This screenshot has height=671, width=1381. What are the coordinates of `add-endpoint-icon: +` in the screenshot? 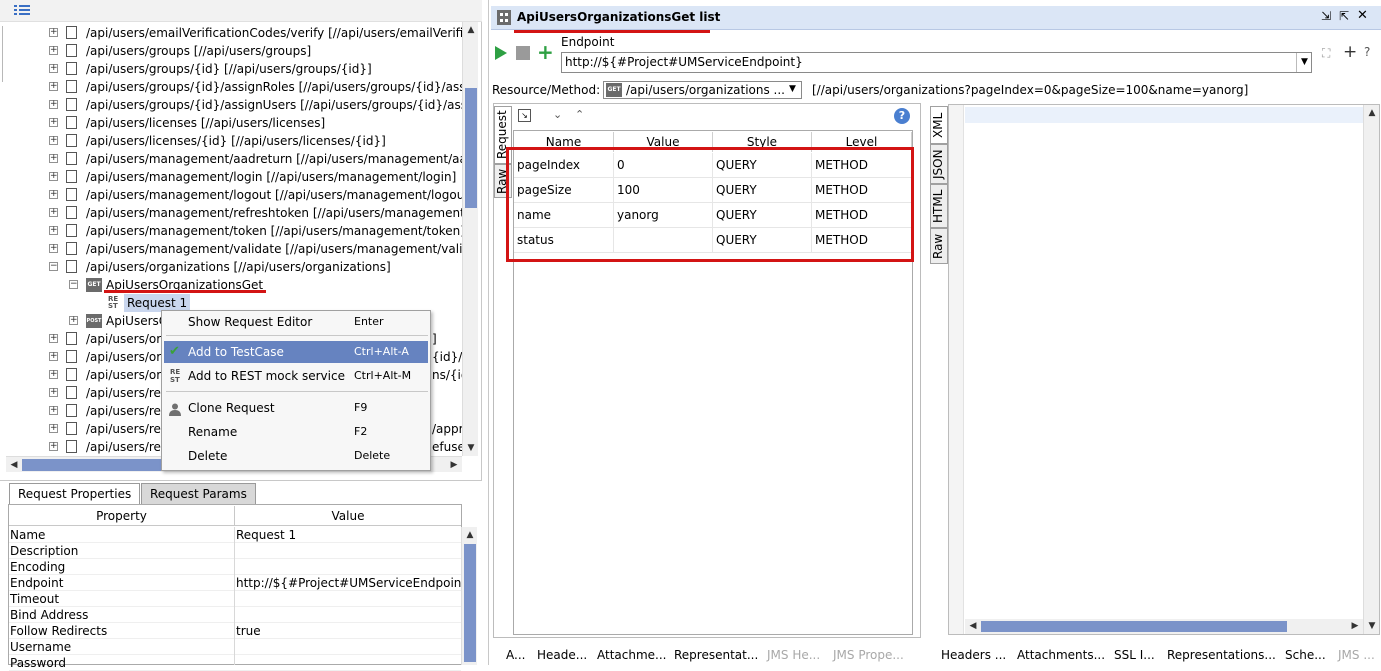 It's located at (545, 52).